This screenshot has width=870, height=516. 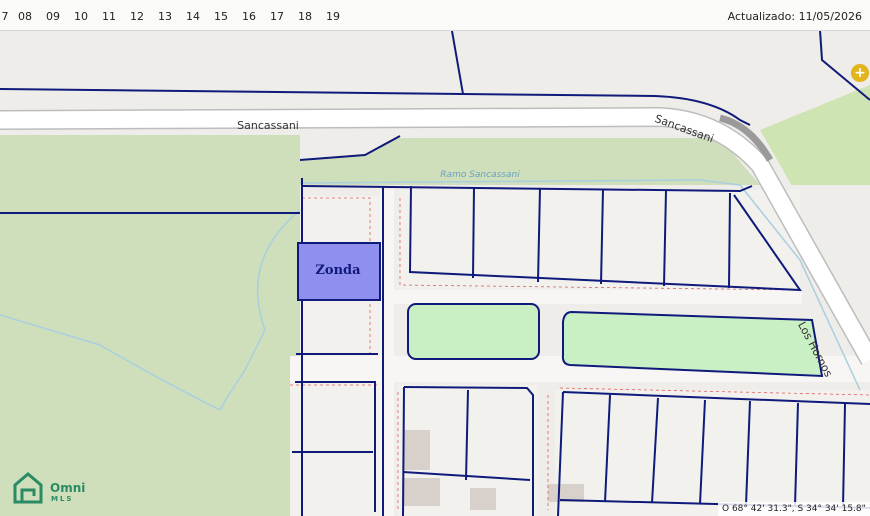 I want to click on add-button: +, so click(x=860, y=73).